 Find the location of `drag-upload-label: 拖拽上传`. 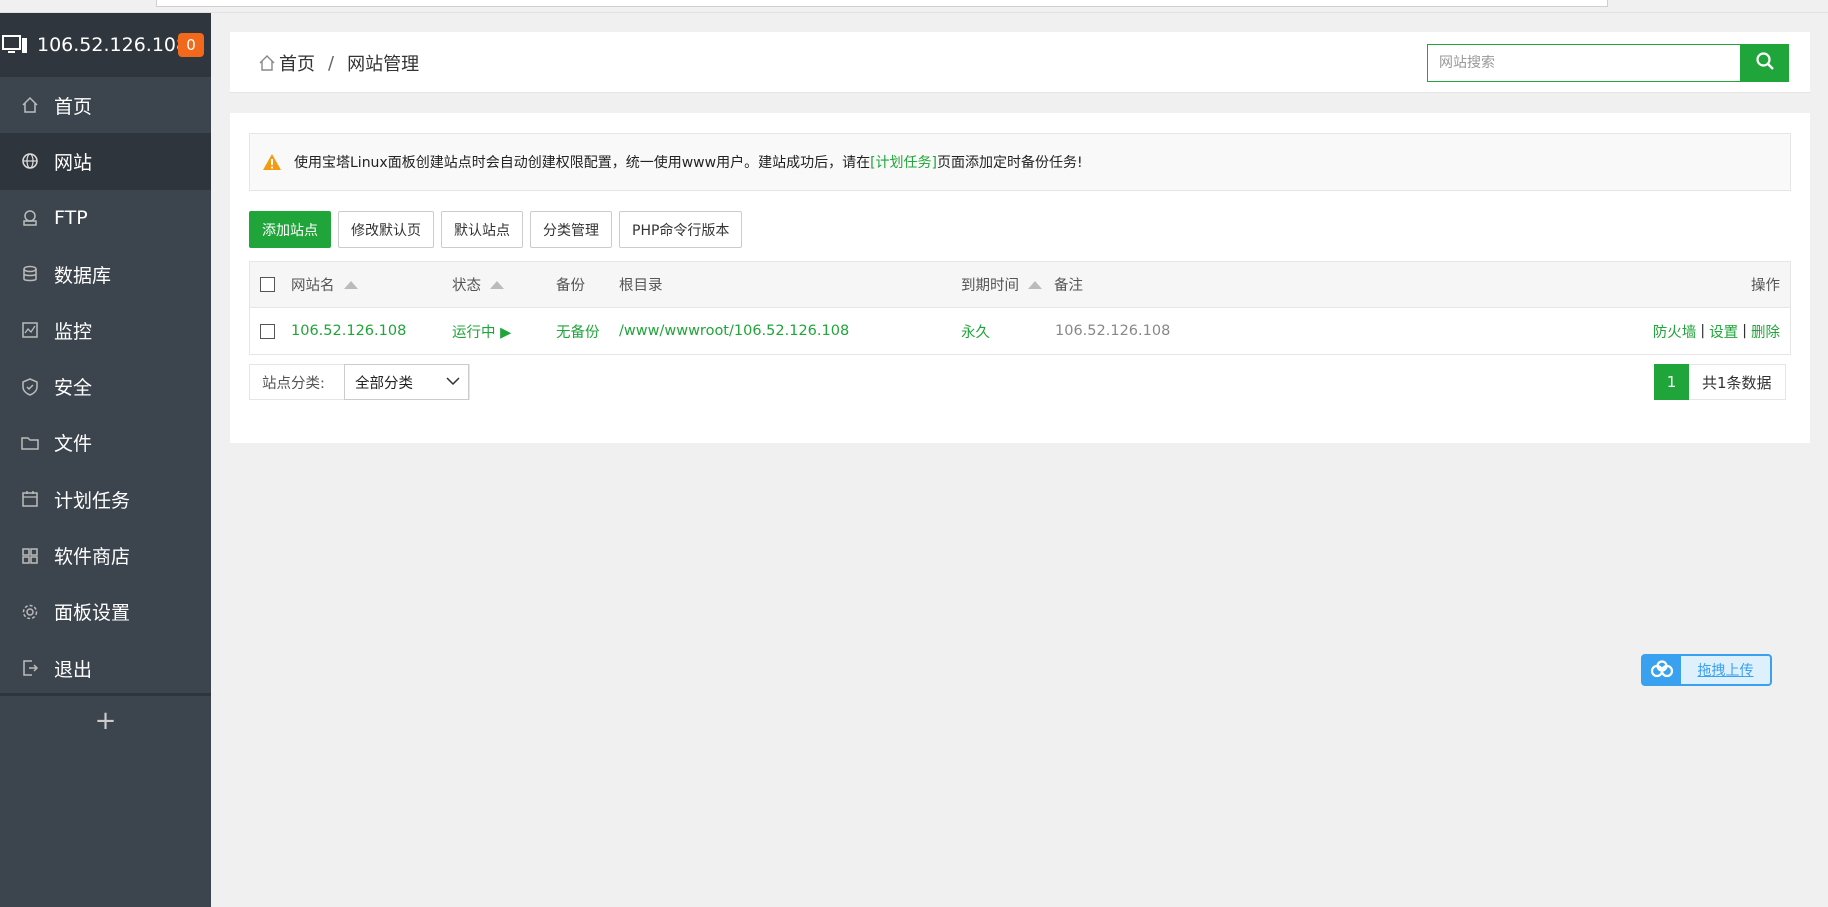

drag-upload-label: 拖拽上传 is located at coordinates (1725, 671).